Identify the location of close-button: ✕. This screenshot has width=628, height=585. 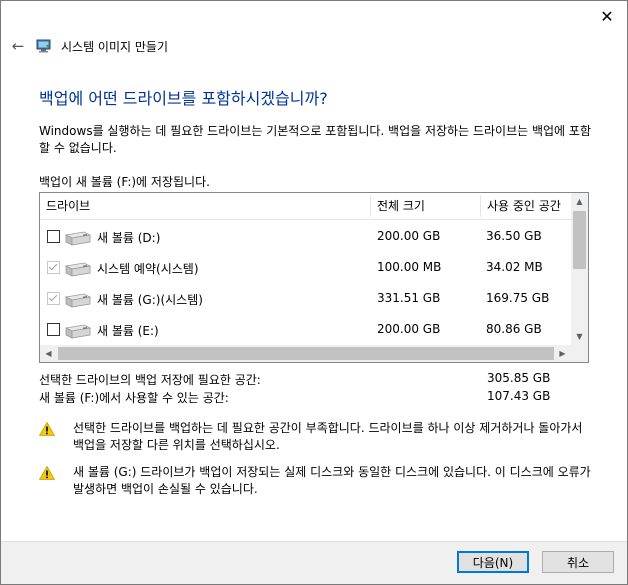
(607, 16).